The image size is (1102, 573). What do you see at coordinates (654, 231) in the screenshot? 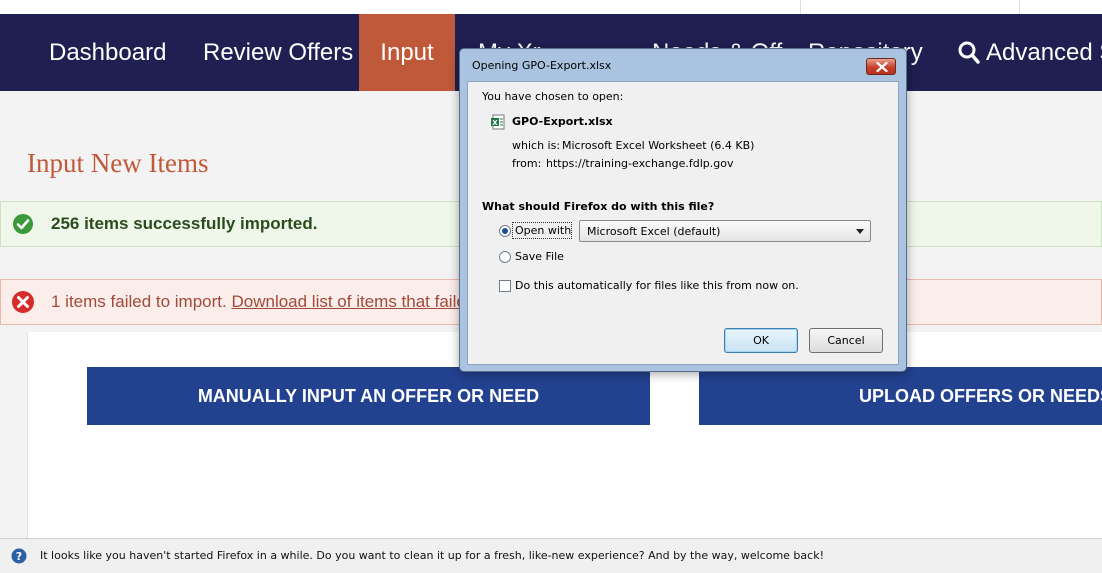
I see `application-select-value: Microsoft Excel (default)` at bounding box center [654, 231].